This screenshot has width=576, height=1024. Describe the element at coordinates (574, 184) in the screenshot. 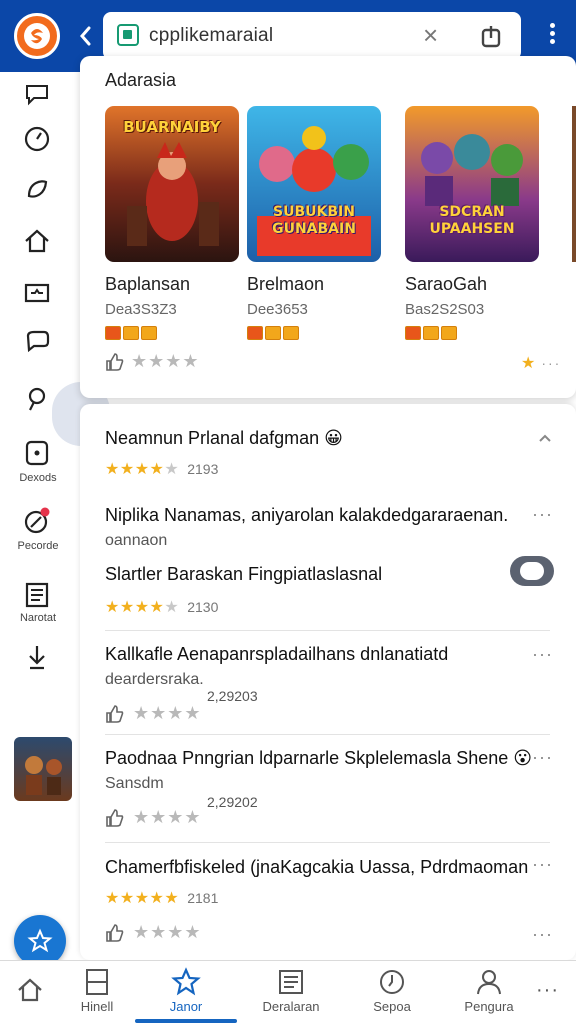

I see `game-card-peek` at that location.